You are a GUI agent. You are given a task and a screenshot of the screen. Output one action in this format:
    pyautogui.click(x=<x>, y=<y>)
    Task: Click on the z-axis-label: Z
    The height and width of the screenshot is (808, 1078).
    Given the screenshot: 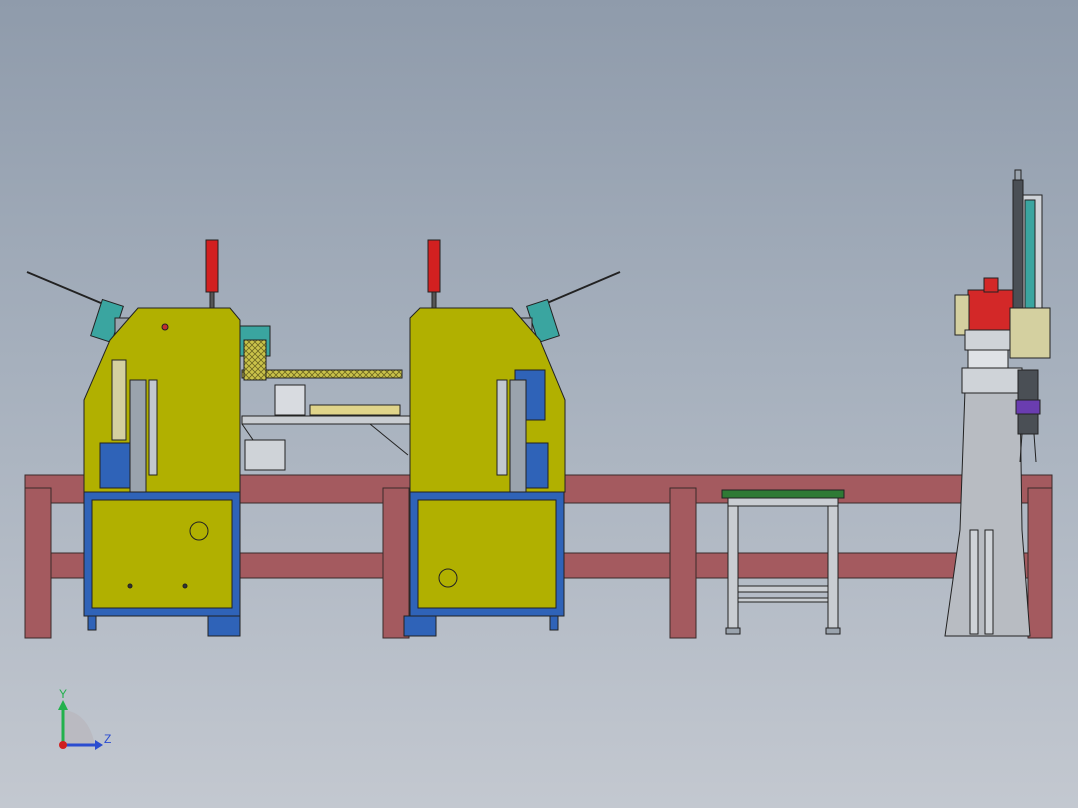 What is the action you would take?
    pyautogui.click(x=107, y=739)
    